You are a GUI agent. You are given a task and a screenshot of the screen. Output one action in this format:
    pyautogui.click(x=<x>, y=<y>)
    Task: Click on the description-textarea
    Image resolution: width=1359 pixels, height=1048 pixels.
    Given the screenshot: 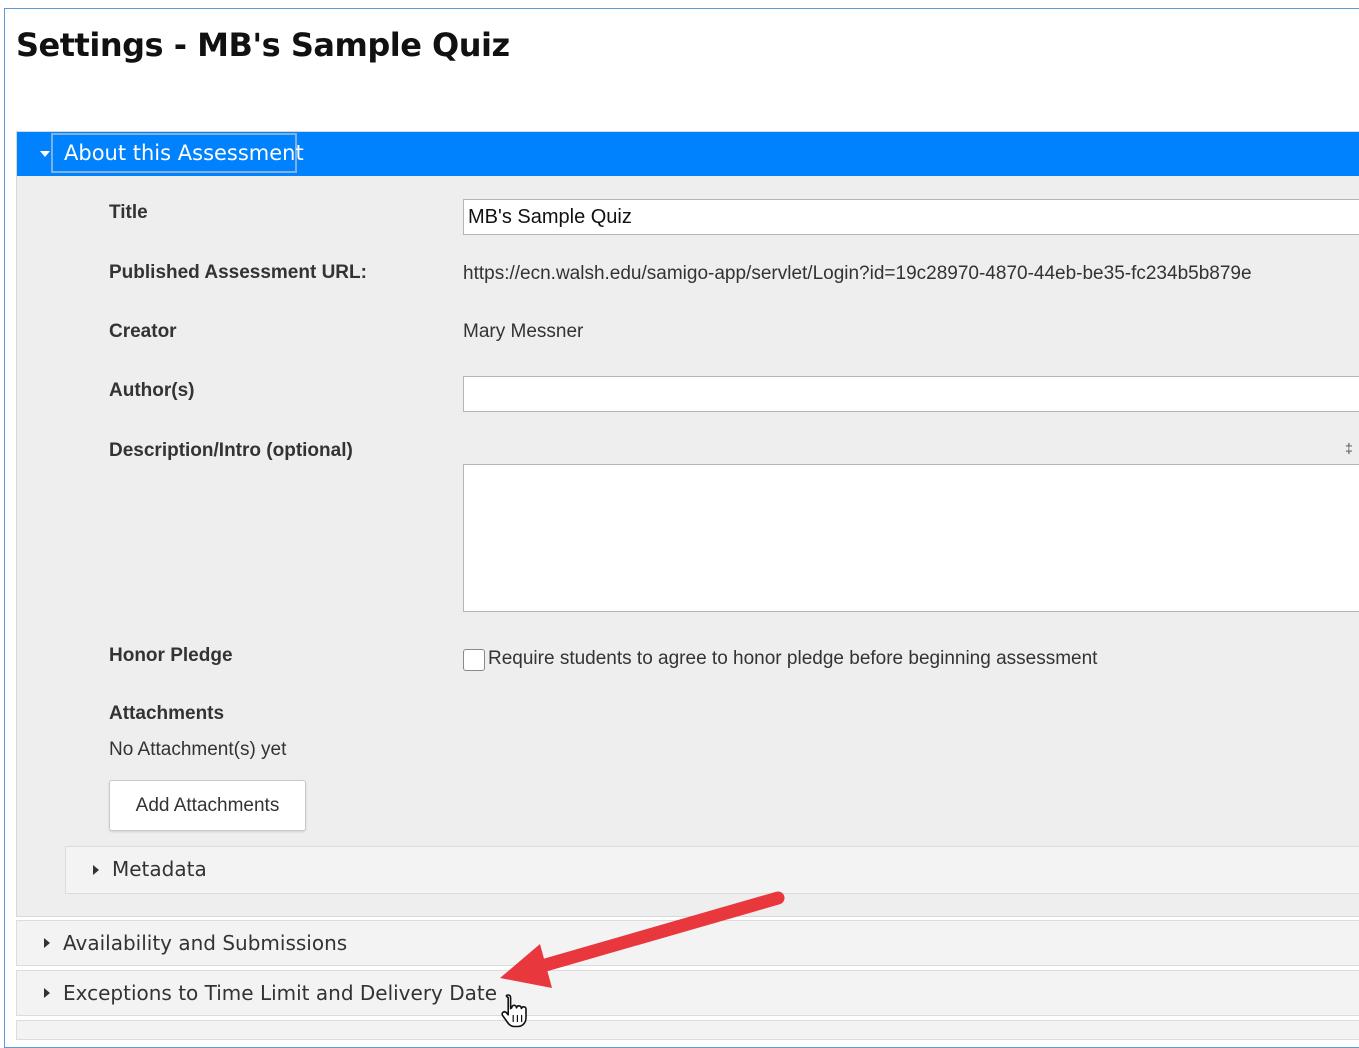 What is the action you would take?
    pyautogui.click(x=911, y=538)
    